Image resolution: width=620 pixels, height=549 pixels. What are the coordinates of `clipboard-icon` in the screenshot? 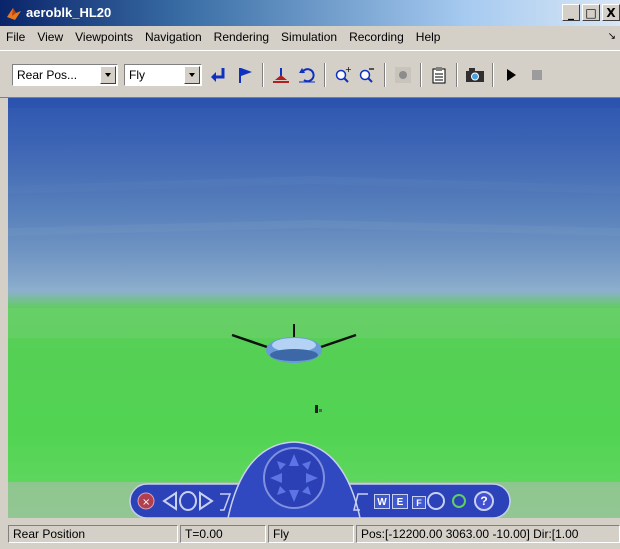 It's located at (439, 75).